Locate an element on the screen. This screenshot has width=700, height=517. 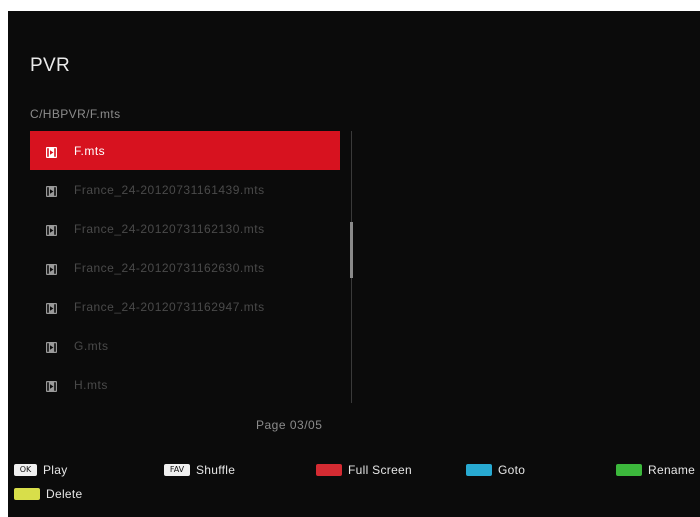
ok-key-icon: OK is located at coordinates (25, 470).